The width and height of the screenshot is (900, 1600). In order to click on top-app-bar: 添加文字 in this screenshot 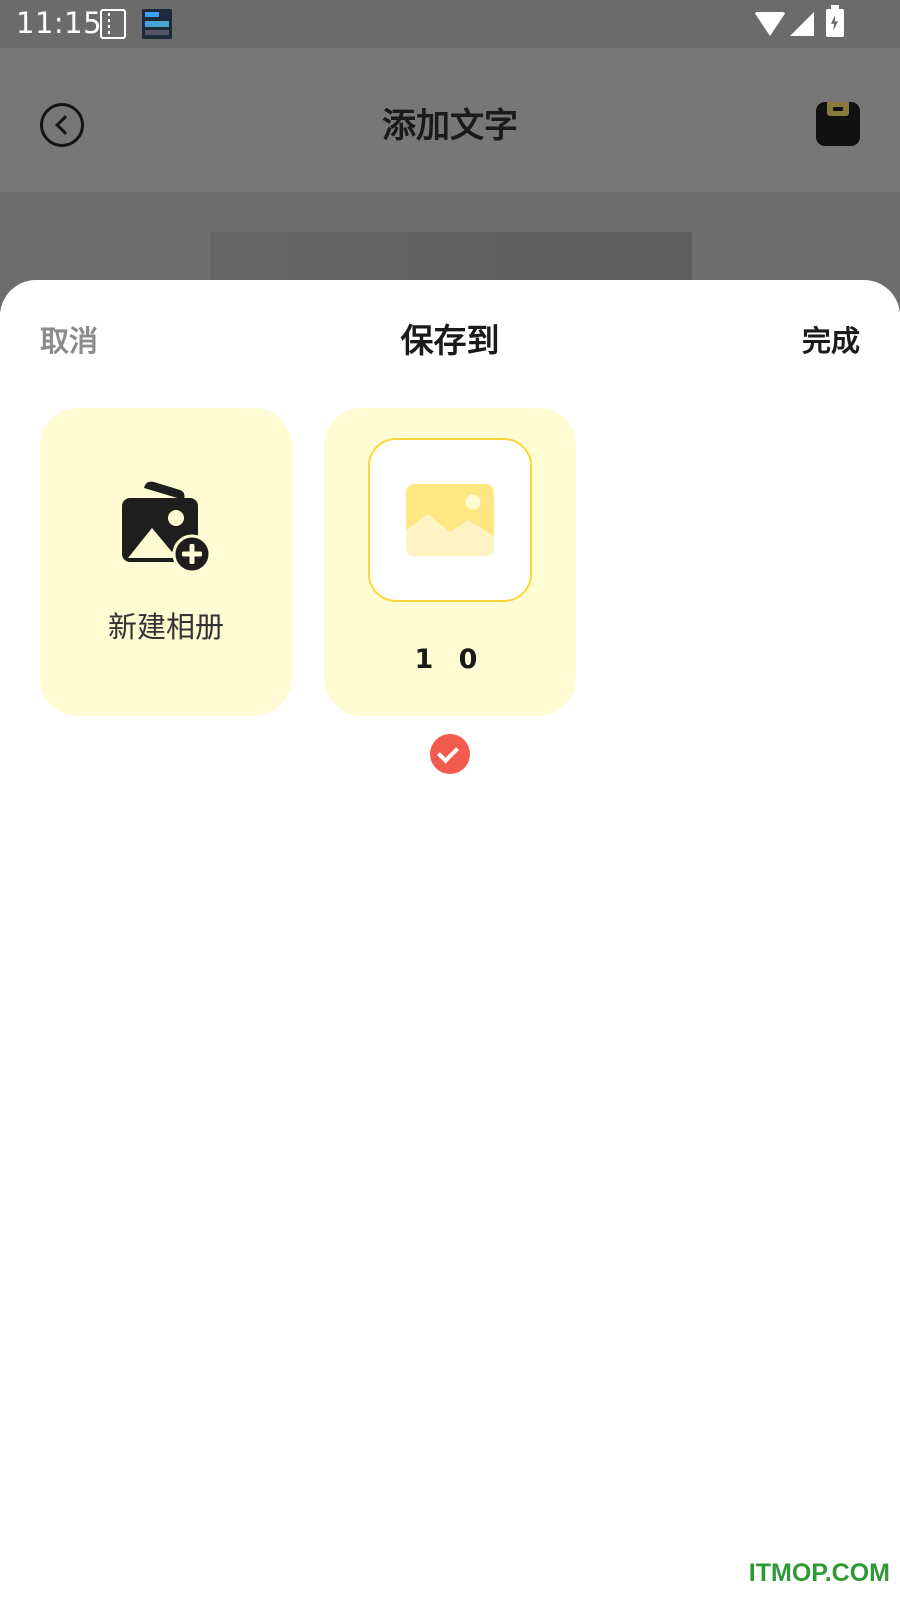, I will do `click(450, 120)`.